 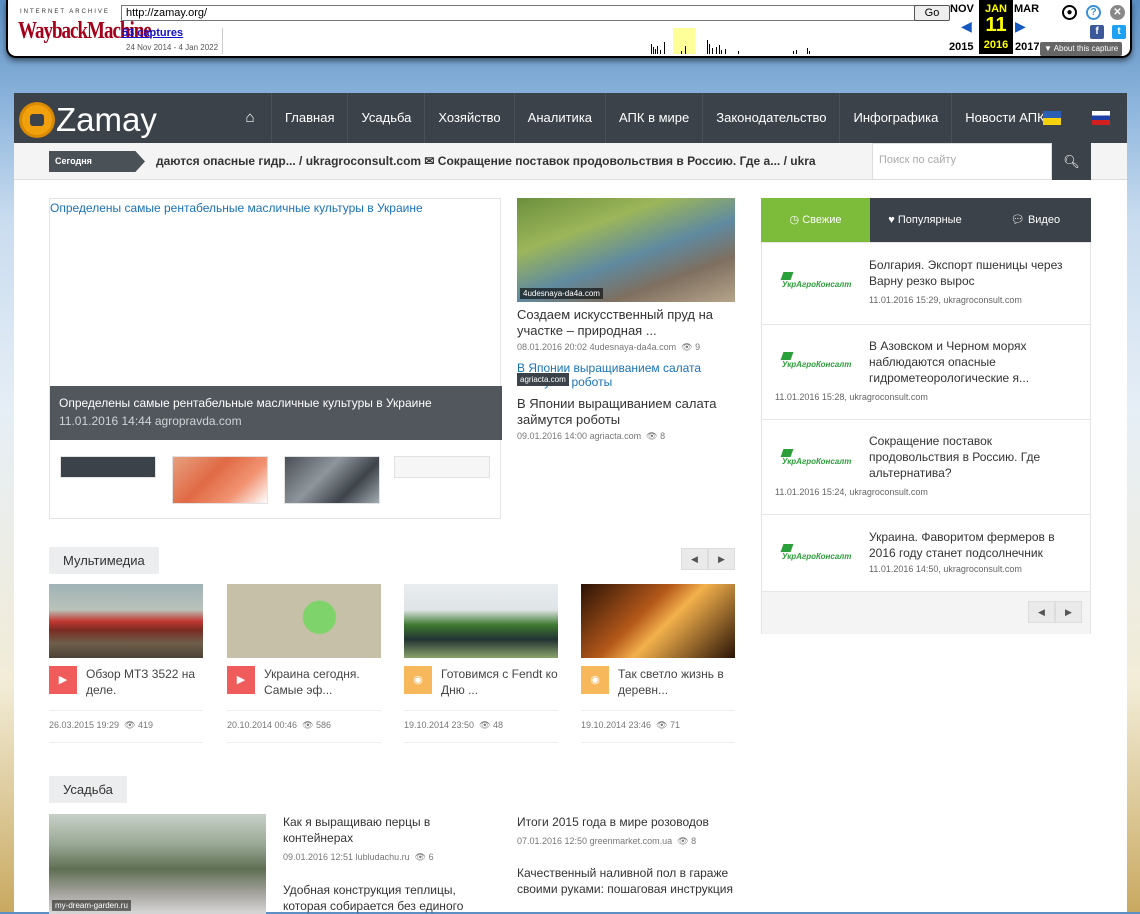 I want to click on next-capture-icon: ▶, so click(x=1020, y=26).